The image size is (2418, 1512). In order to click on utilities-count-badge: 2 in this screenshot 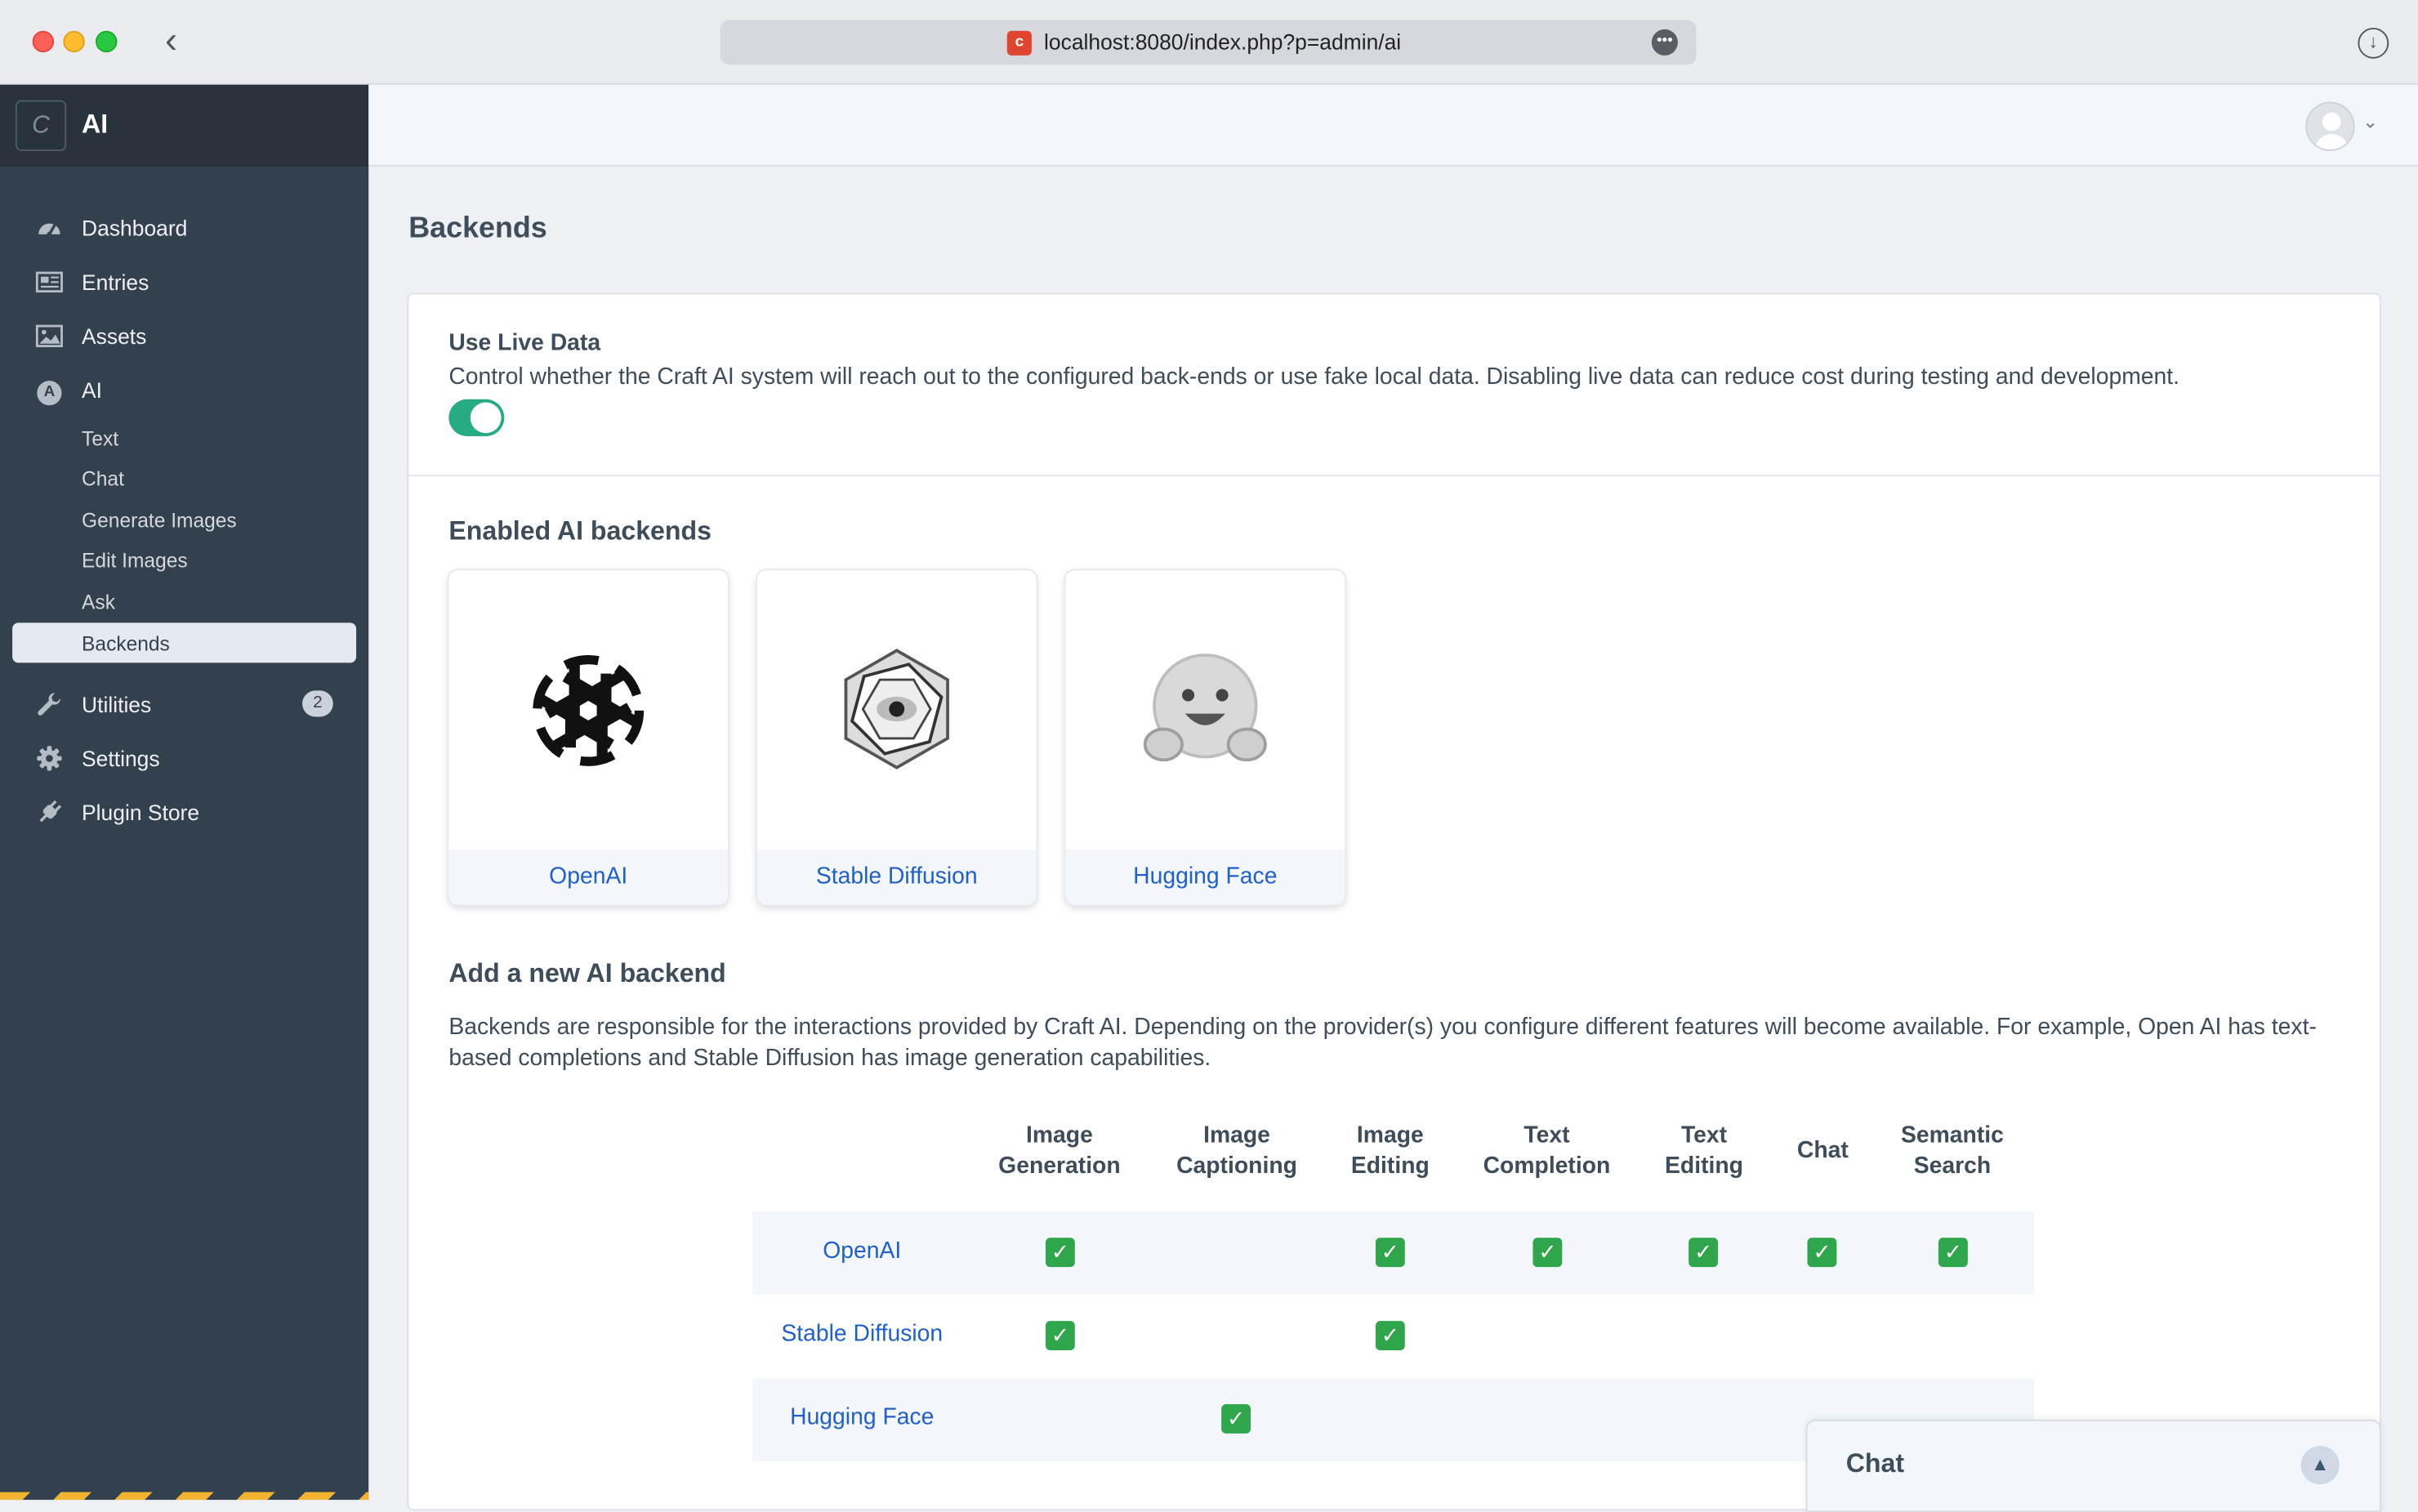, I will do `click(317, 704)`.